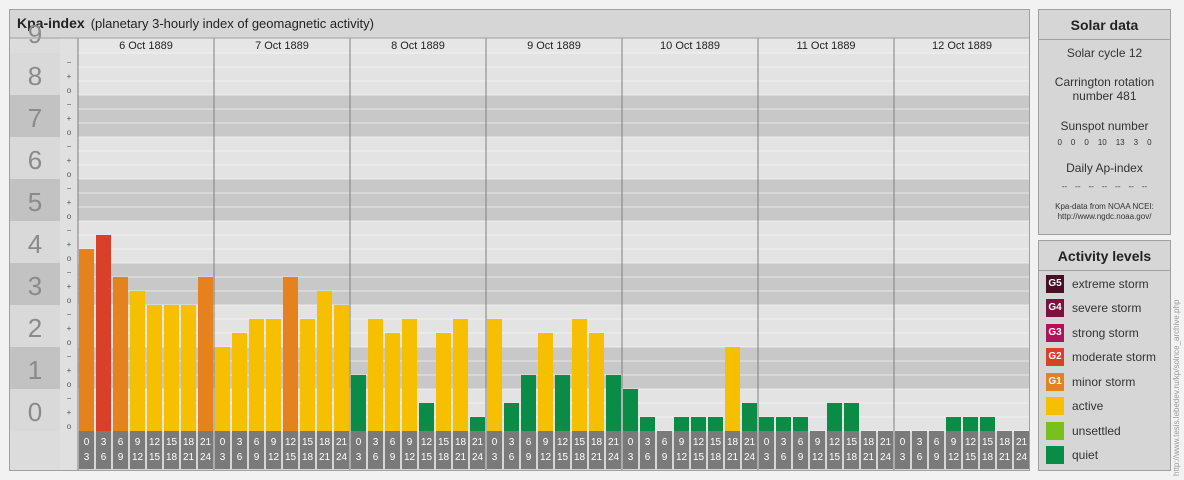 The image size is (1184, 480). I want to click on day-label: 12 Oct 1889, so click(962, 46).